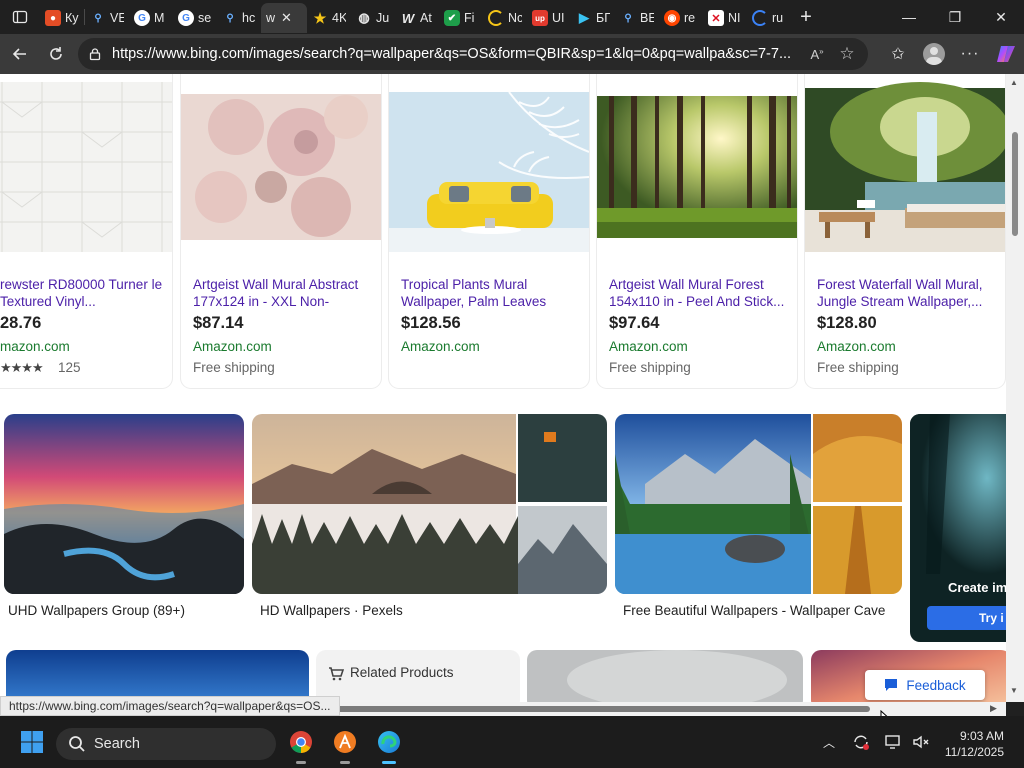 This screenshot has width=1024, height=768. I want to click on plus-icon: +, so click(806, 16).